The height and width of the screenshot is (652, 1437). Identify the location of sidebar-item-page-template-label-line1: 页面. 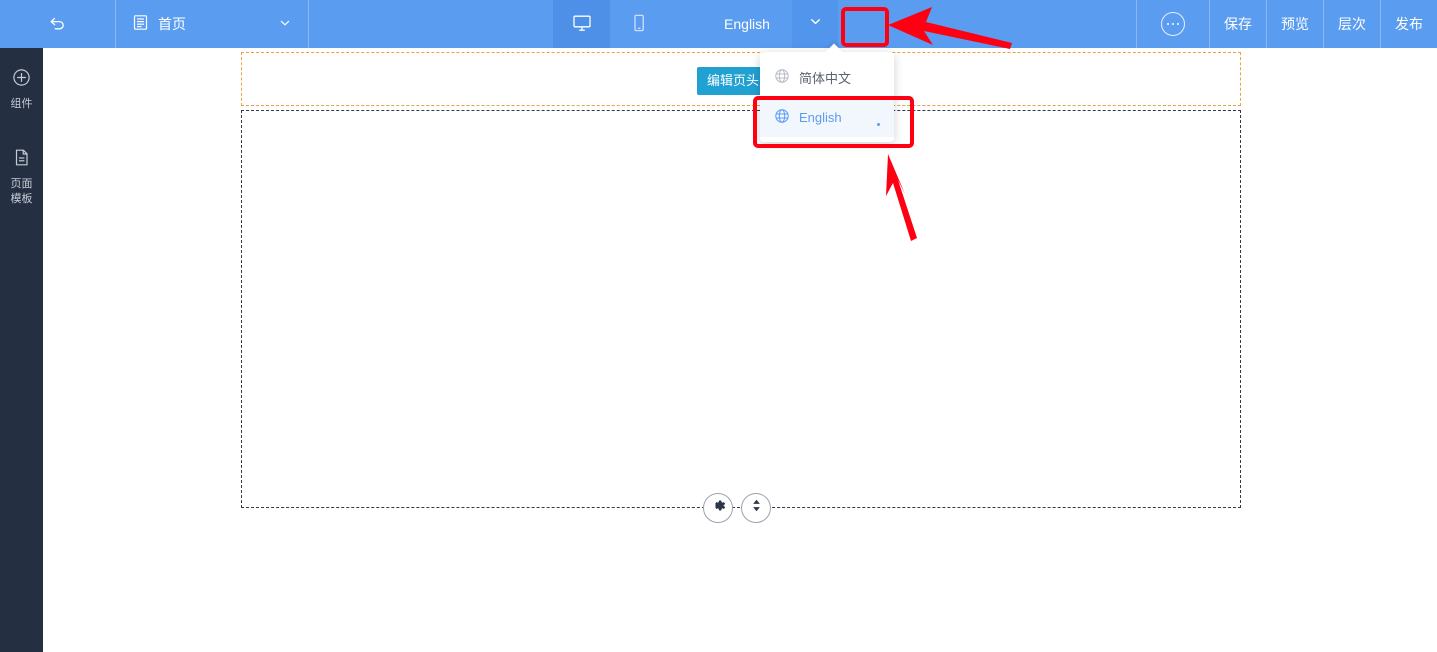
(21, 184).